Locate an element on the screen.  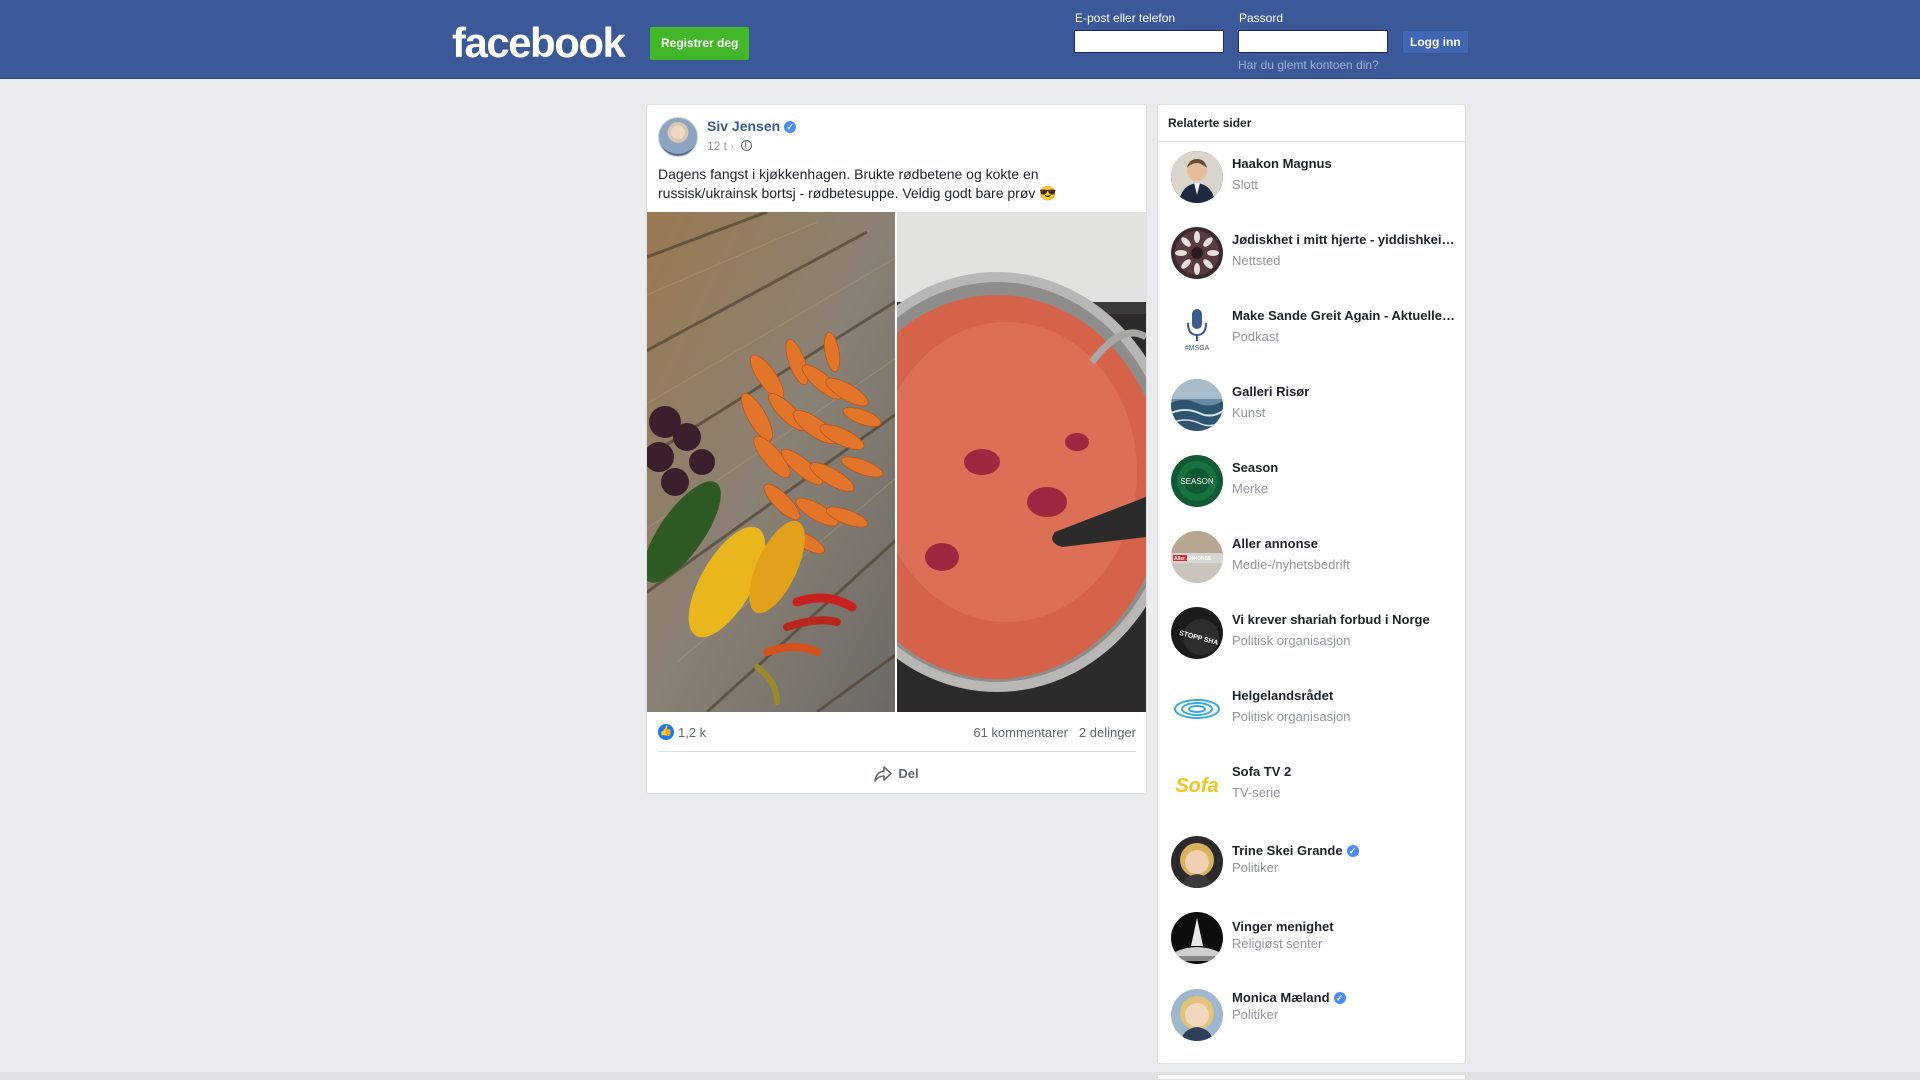
forgot-account-link: Har du glemt kontoen din? is located at coordinates (1308, 65).